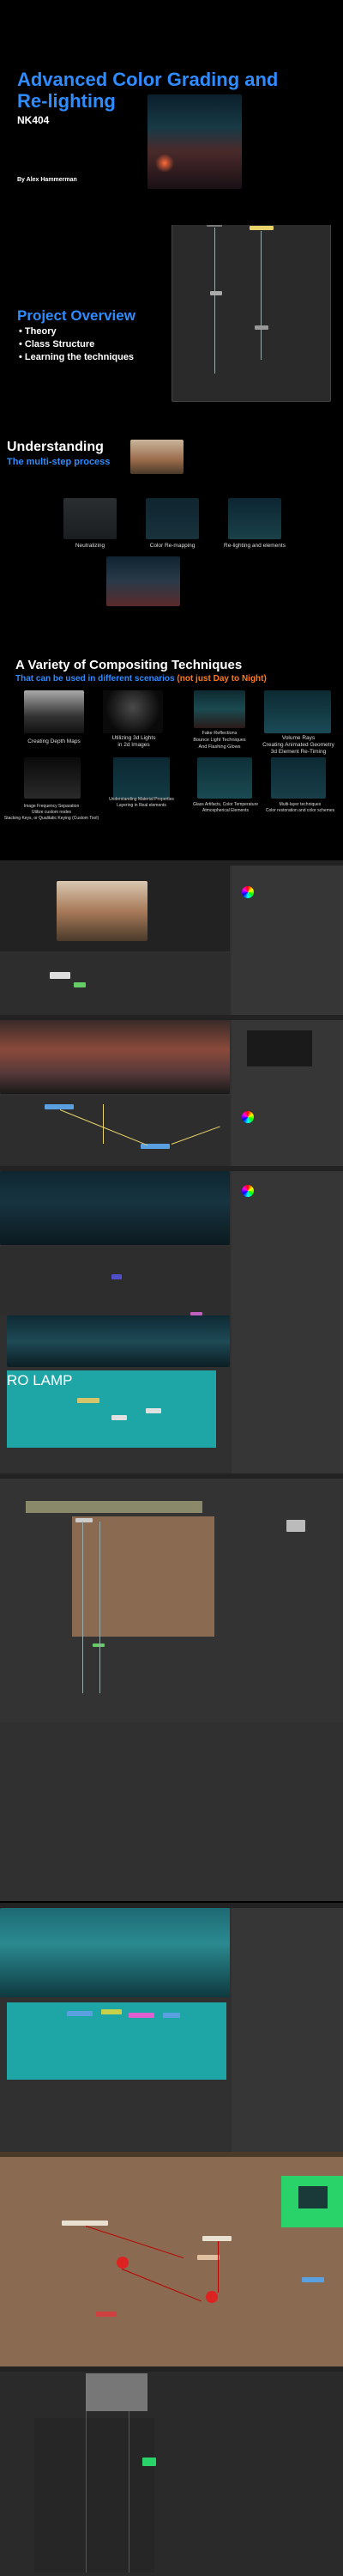  What do you see at coordinates (34, 120) in the screenshot?
I see `course-code: NK404` at bounding box center [34, 120].